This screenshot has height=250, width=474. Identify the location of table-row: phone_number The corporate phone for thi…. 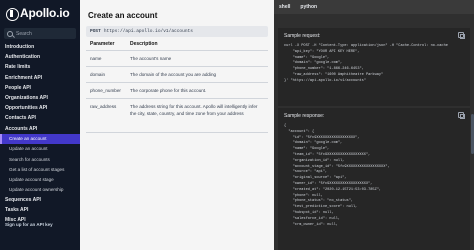
(177, 90).